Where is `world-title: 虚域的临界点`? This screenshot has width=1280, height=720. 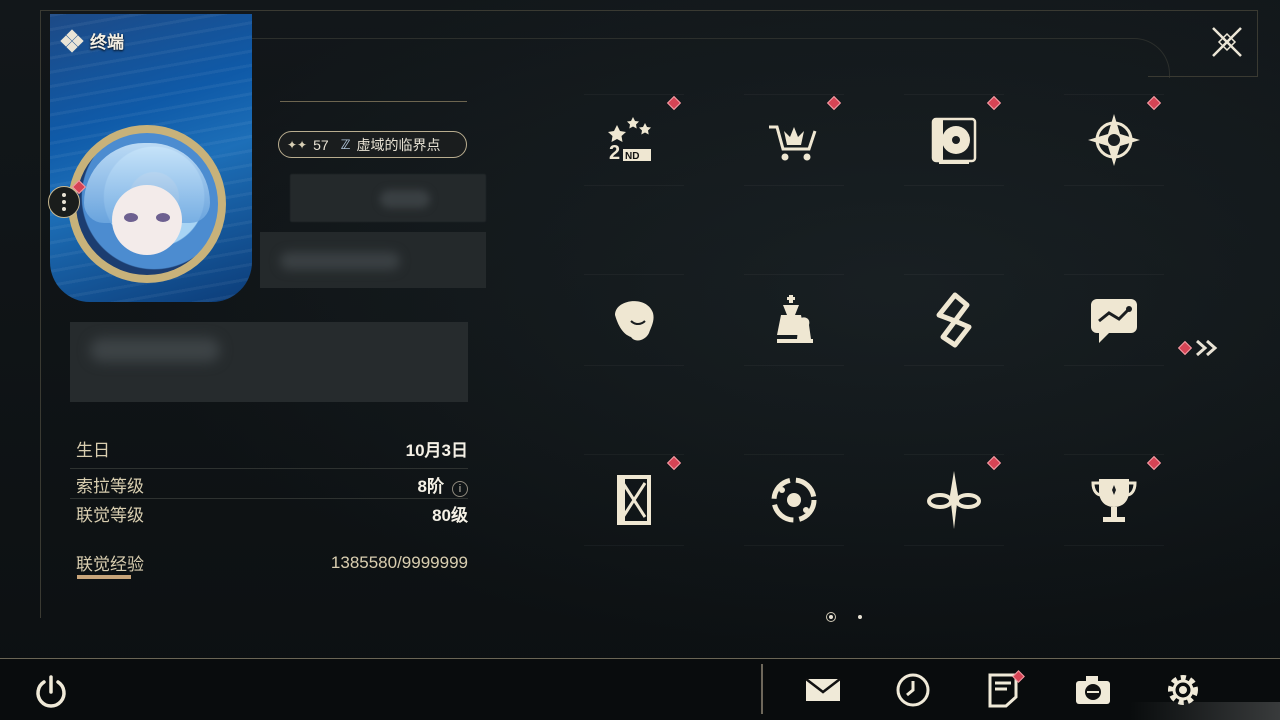
world-title: 虚域的临界点 is located at coordinates (398, 144).